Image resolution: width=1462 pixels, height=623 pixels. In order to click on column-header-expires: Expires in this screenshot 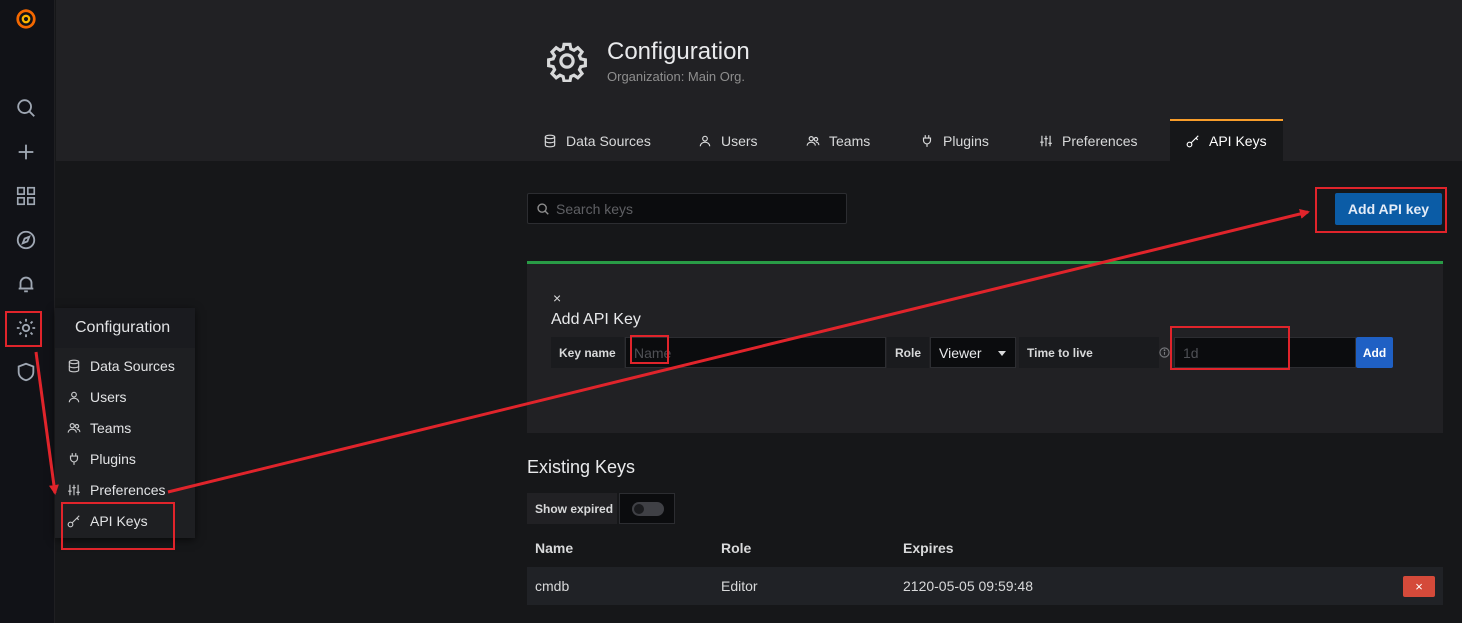, I will do `click(928, 548)`.